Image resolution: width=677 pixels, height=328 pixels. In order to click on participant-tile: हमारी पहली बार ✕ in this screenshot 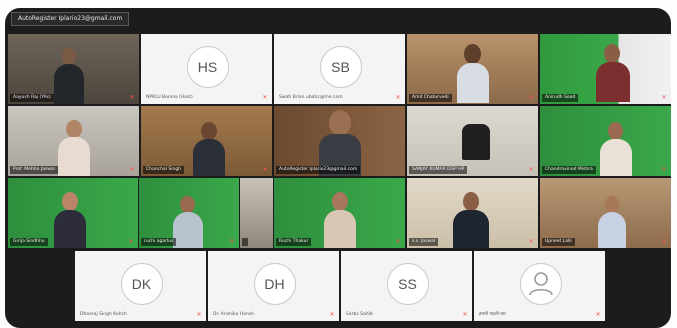, I will do `click(539, 286)`.